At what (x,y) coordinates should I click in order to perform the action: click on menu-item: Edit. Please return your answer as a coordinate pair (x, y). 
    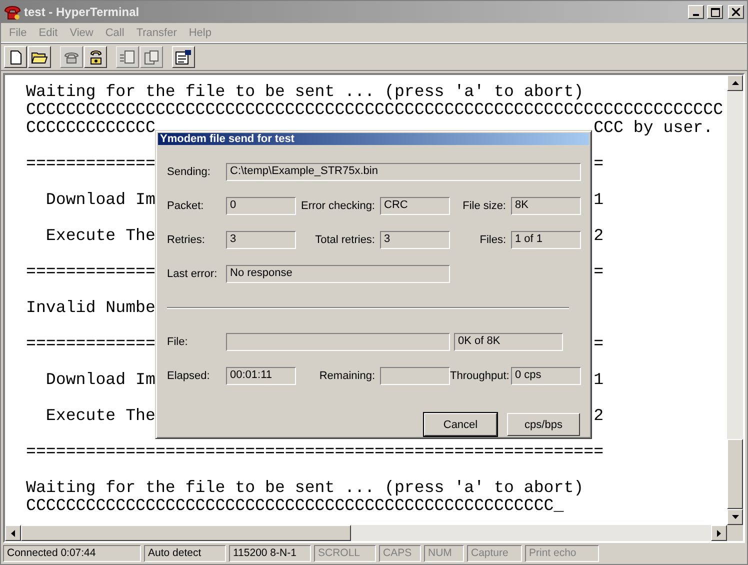
    Looking at the image, I should click on (48, 32).